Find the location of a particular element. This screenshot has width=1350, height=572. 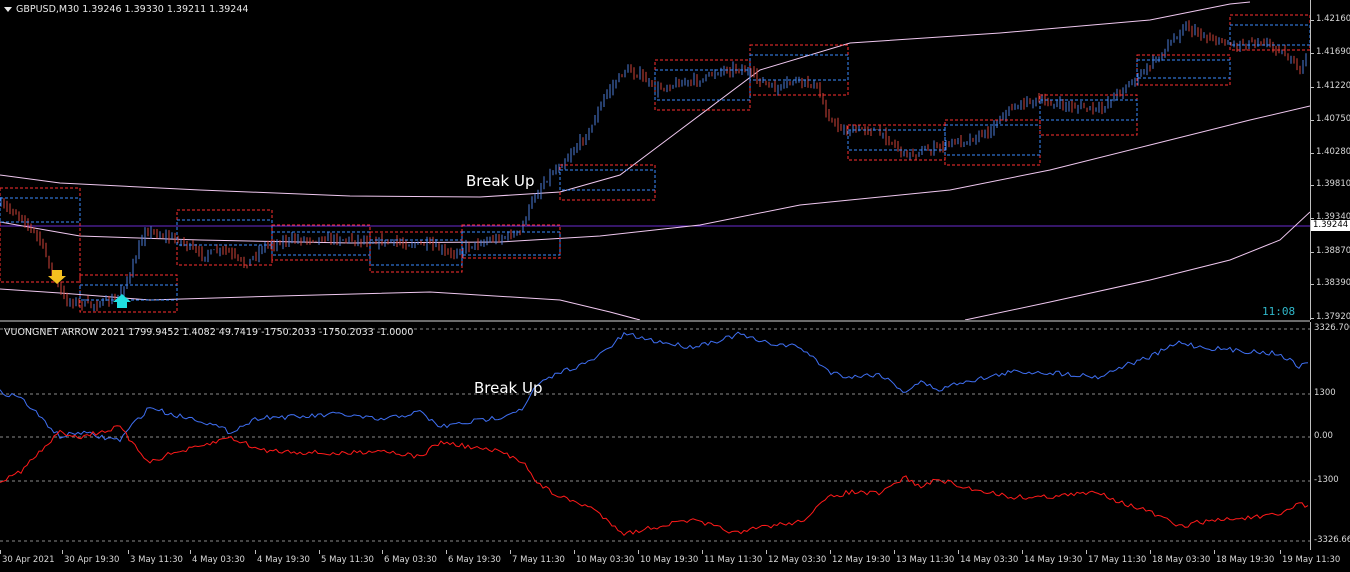

time-axis-label: 10 May 03:30 is located at coordinates (605, 560).